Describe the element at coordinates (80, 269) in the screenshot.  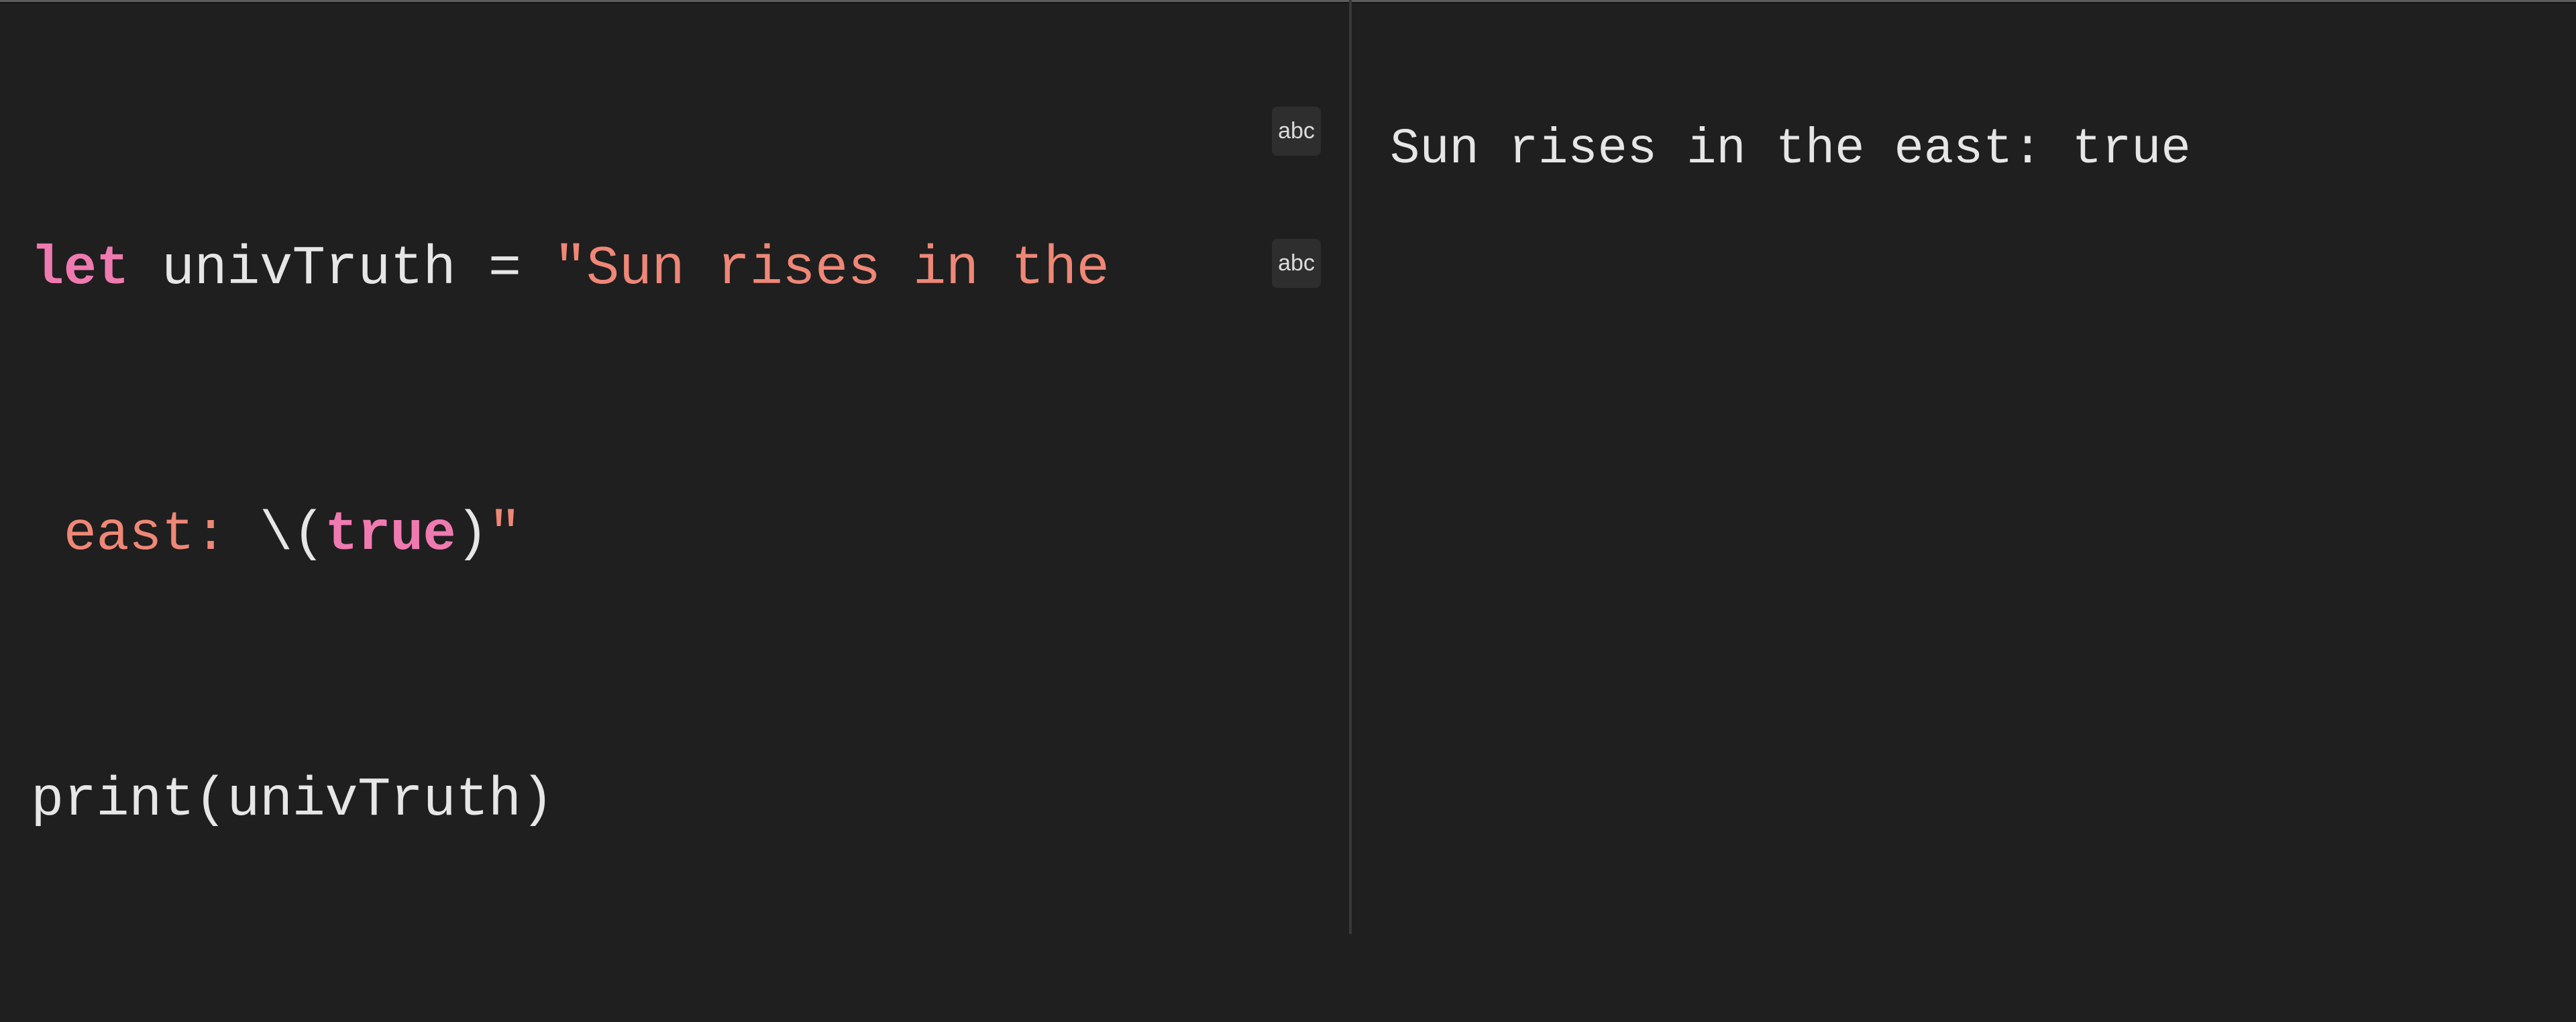
I see `keyword-token: let` at that location.